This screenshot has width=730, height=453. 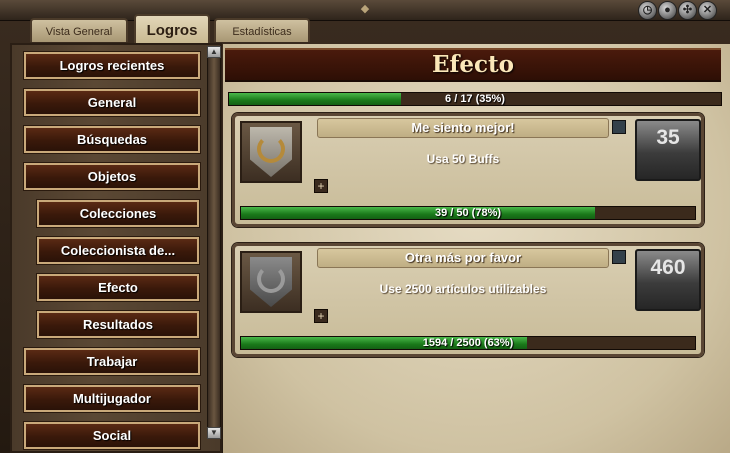 I want to click on clock-icon: ◷, so click(x=647, y=10).